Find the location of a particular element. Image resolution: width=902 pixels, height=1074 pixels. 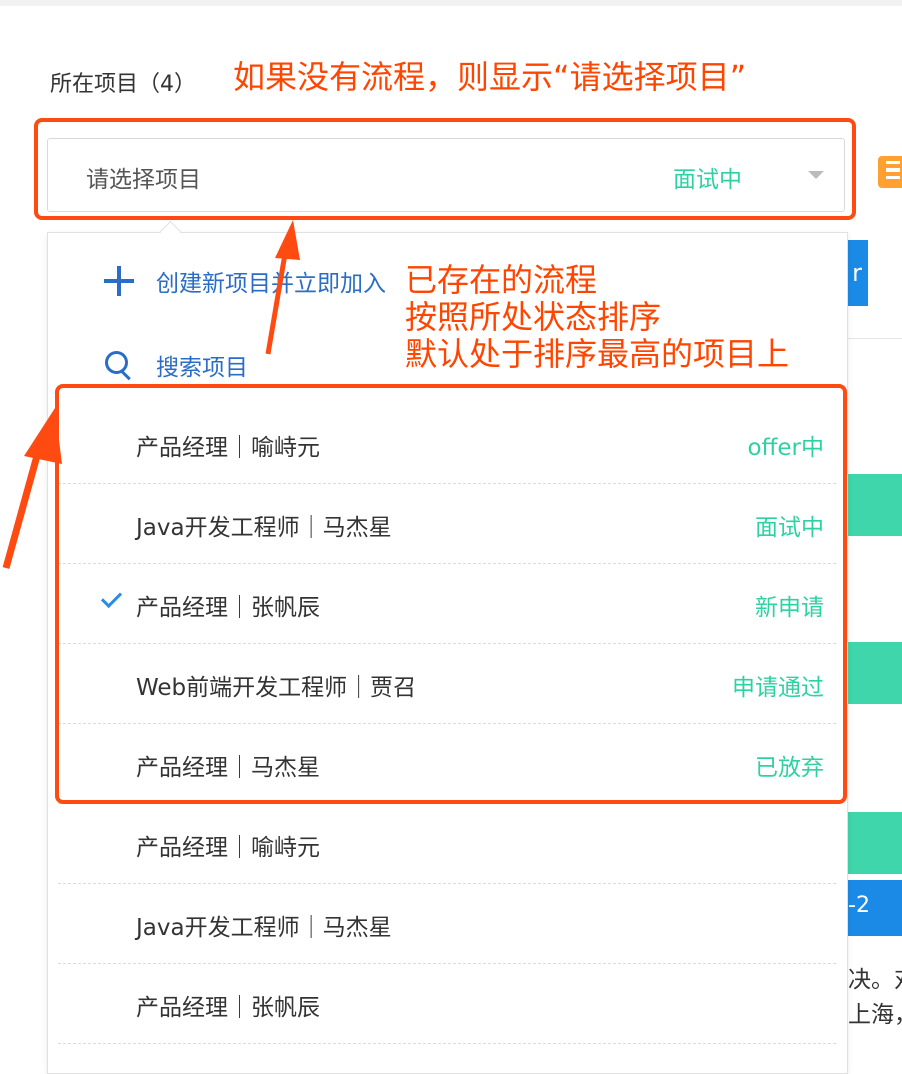

arrow-to-select is located at coordinates (277, 301).